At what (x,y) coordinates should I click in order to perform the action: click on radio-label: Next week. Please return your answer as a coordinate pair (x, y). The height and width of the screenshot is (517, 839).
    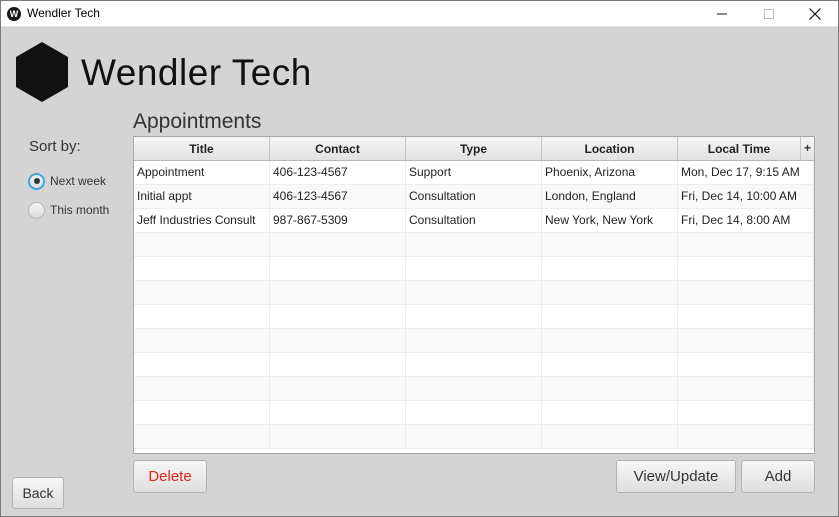
    Looking at the image, I should click on (78, 181).